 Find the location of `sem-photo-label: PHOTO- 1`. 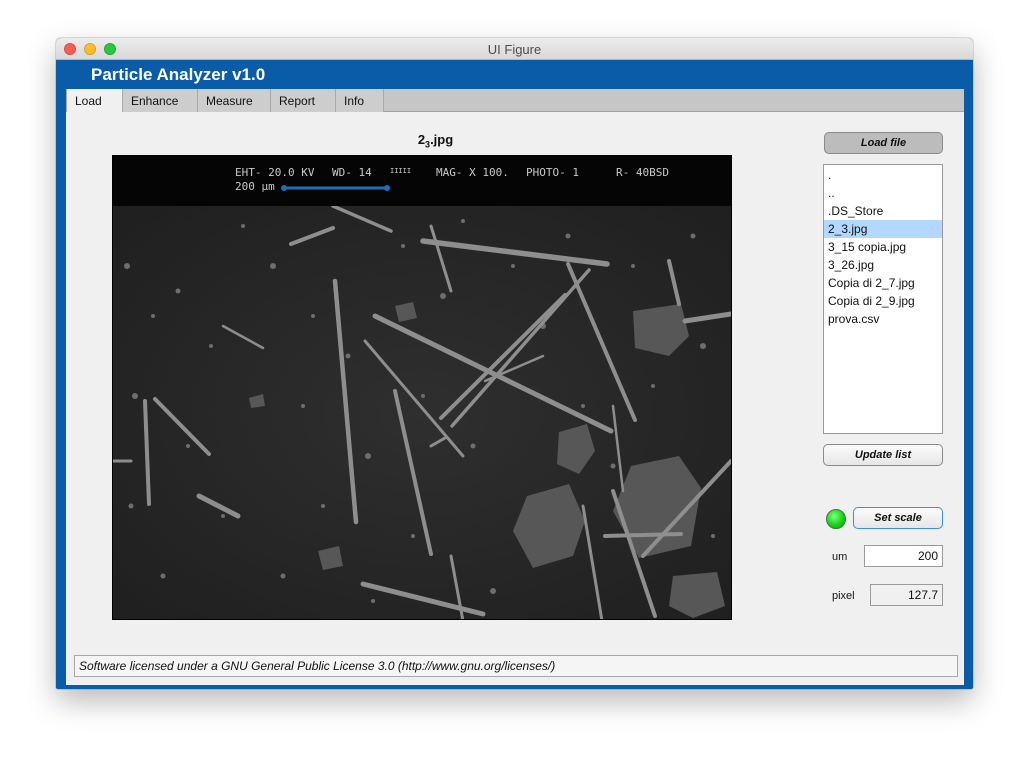

sem-photo-label: PHOTO- 1 is located at coordinates (552, 172).